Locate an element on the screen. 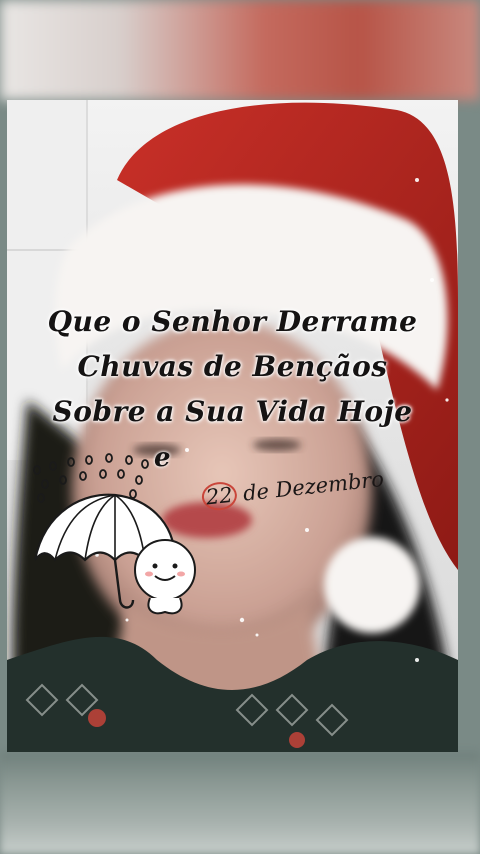  rain-drops-icon is located at coordinates (91, 478).